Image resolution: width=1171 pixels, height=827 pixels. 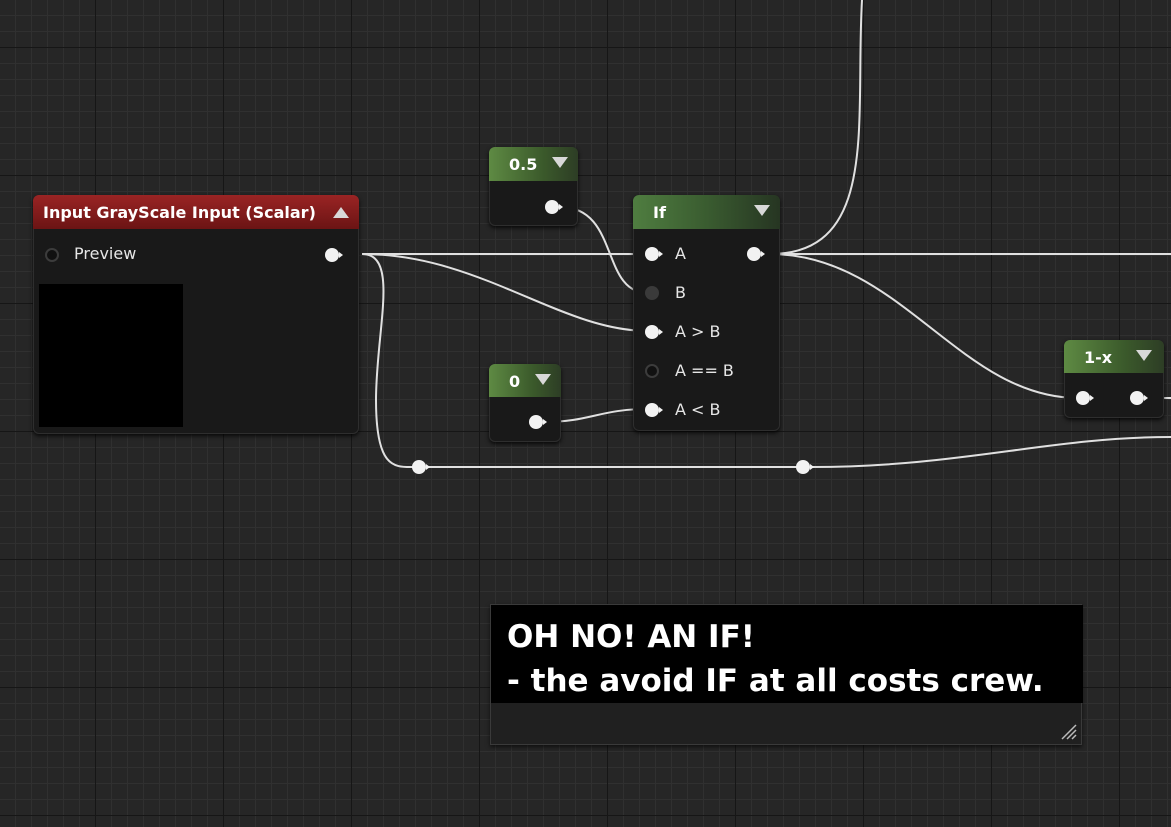 I want to click on if-node: If A B A > B A == B A < B, so click(x=706, y=313).